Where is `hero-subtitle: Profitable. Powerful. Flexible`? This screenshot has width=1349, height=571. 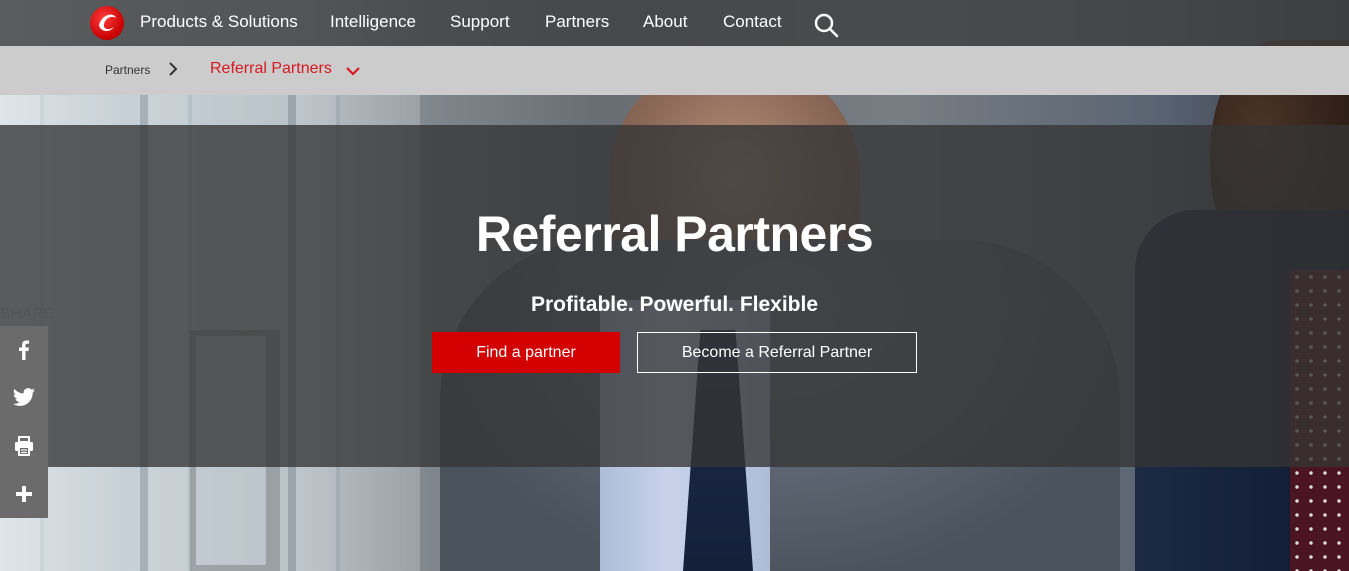
hero-subtitle: Profitable. Powerful. Flexible is located at coordinates (674, 304).